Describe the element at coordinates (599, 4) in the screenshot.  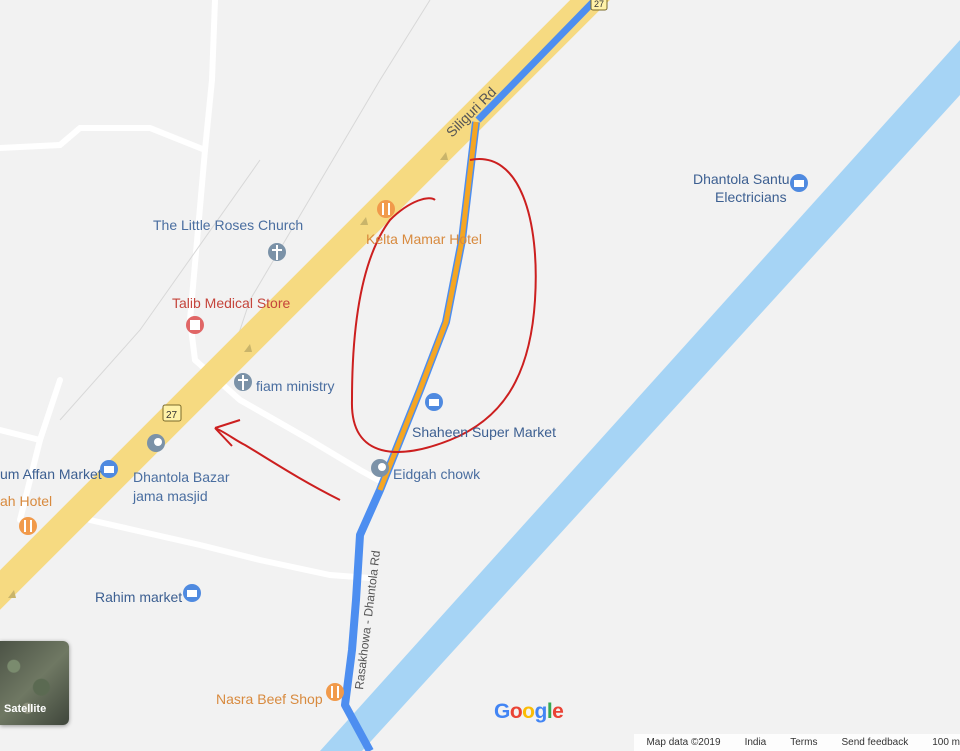
I see `highway-shield-top-text: 27` at that location.